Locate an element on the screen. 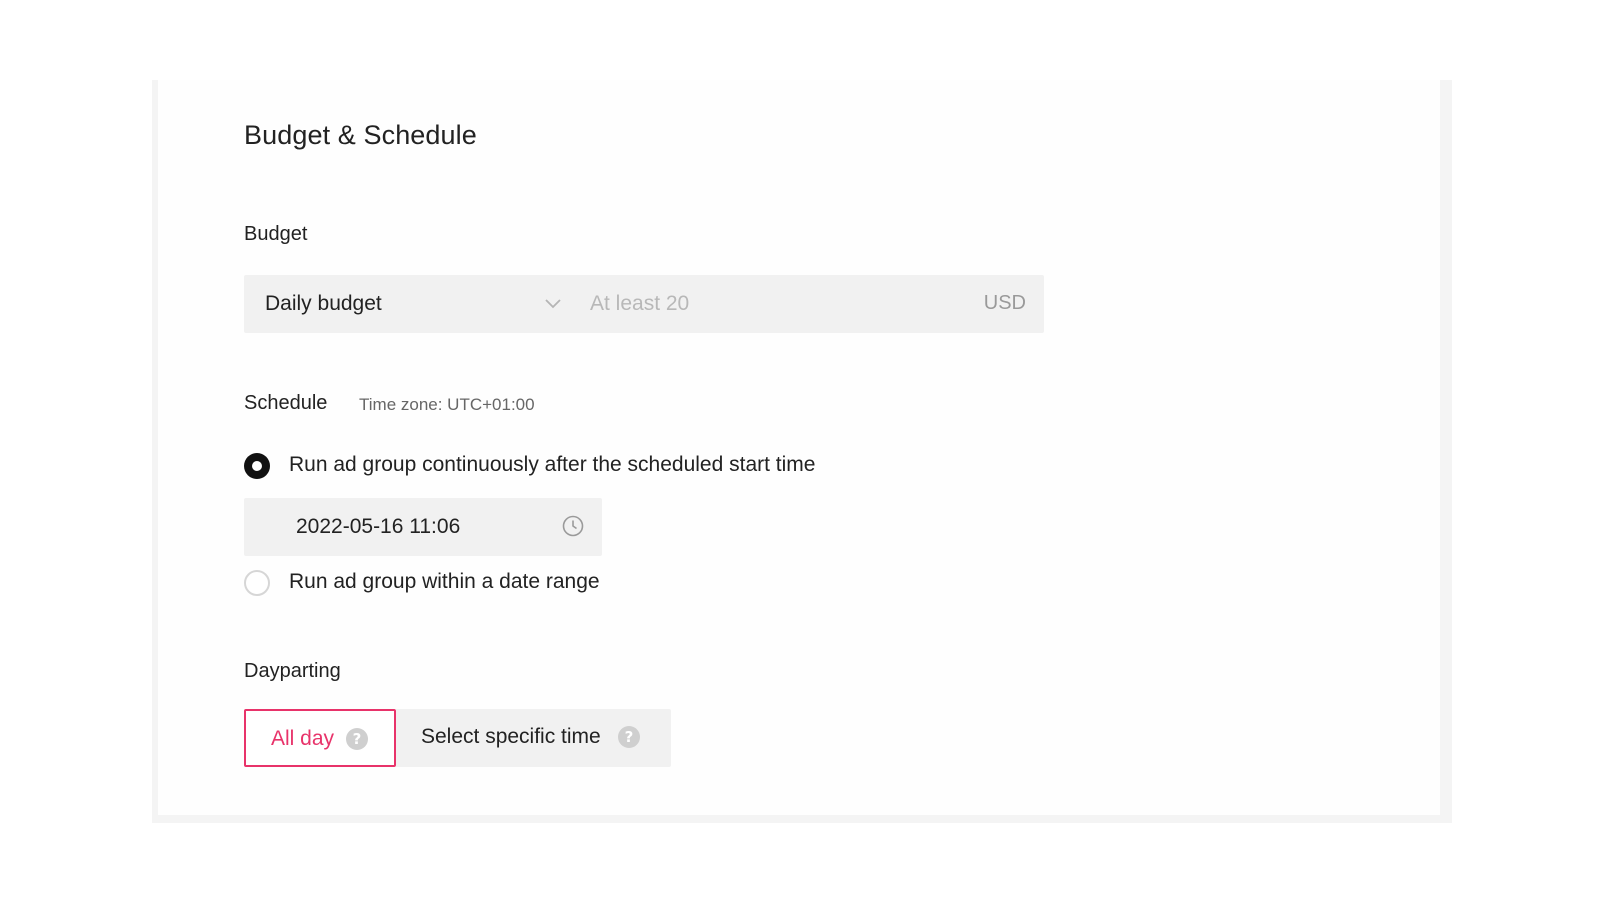  start-time-picker: 2022-05-16 11:06 is located at coordinates (423, 527).